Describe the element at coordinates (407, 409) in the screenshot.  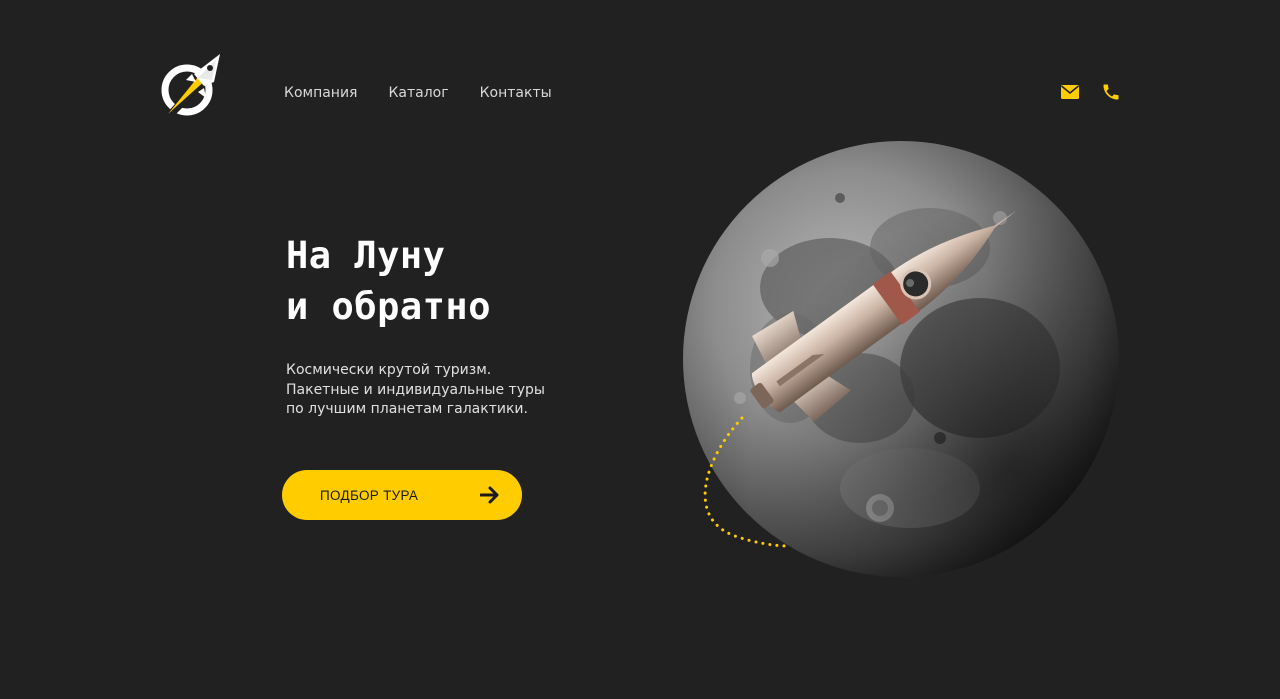
I see `hero-description-line-3: по лучшим планетам галактики.` at that location.